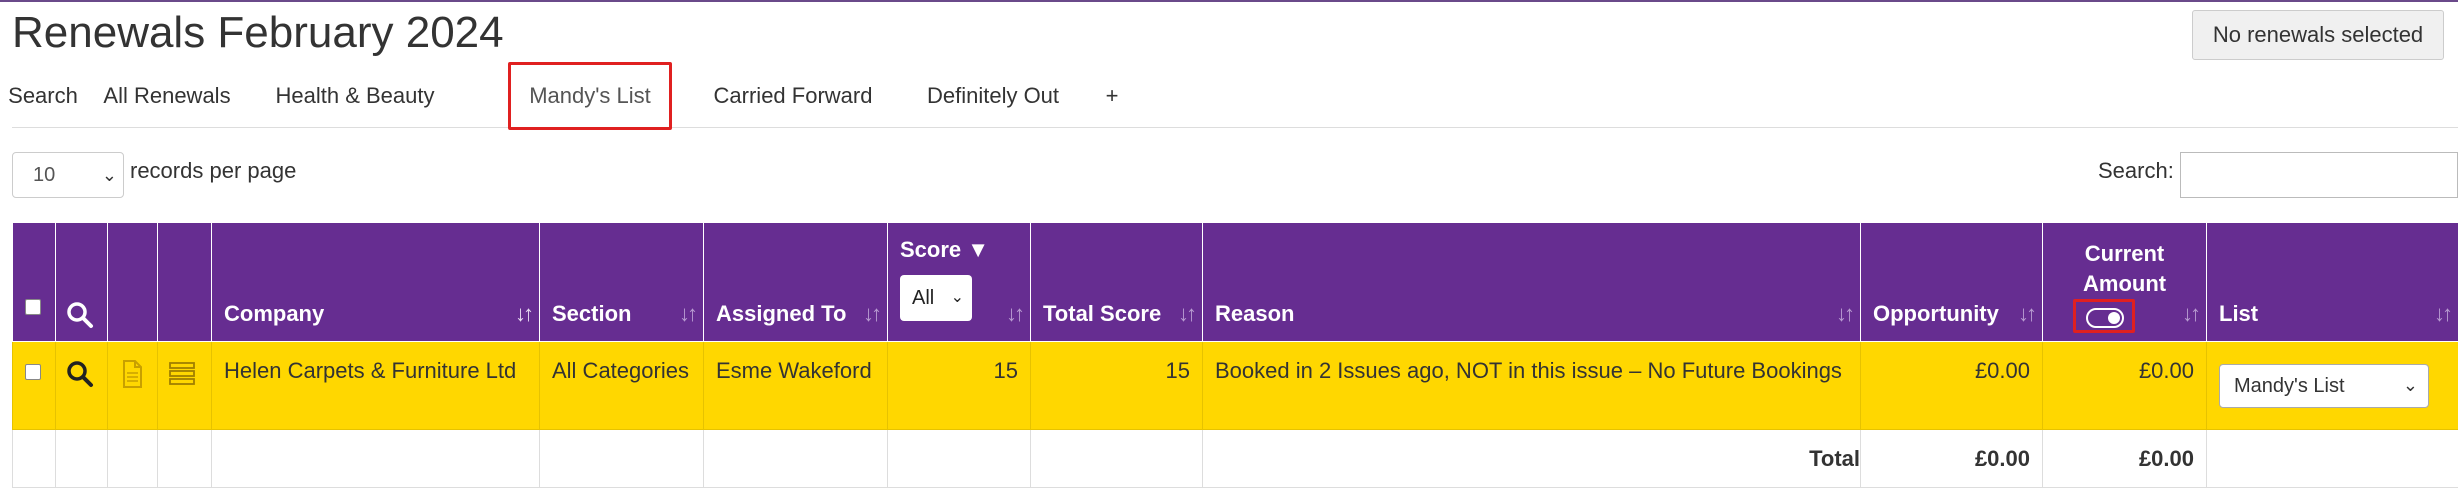  I want to click on top-border, so click(1229, 1).